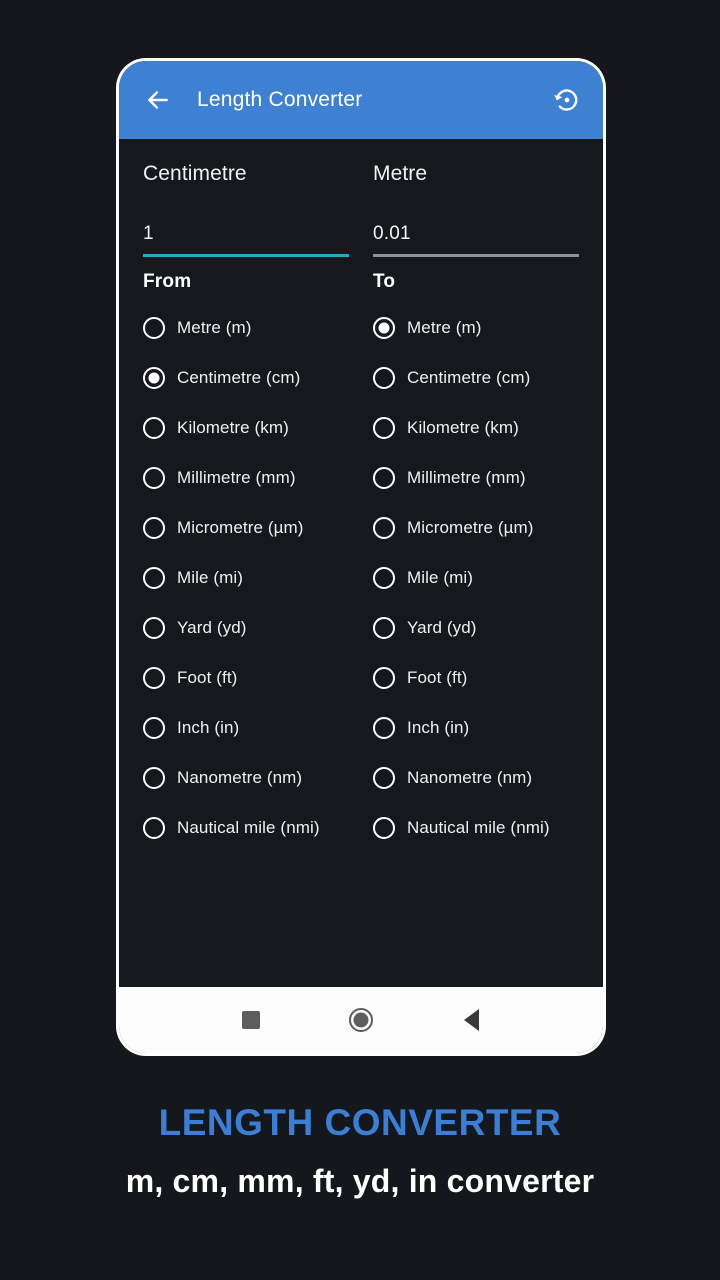  I want to click on page-title: Length Converter, so click(280, 99).